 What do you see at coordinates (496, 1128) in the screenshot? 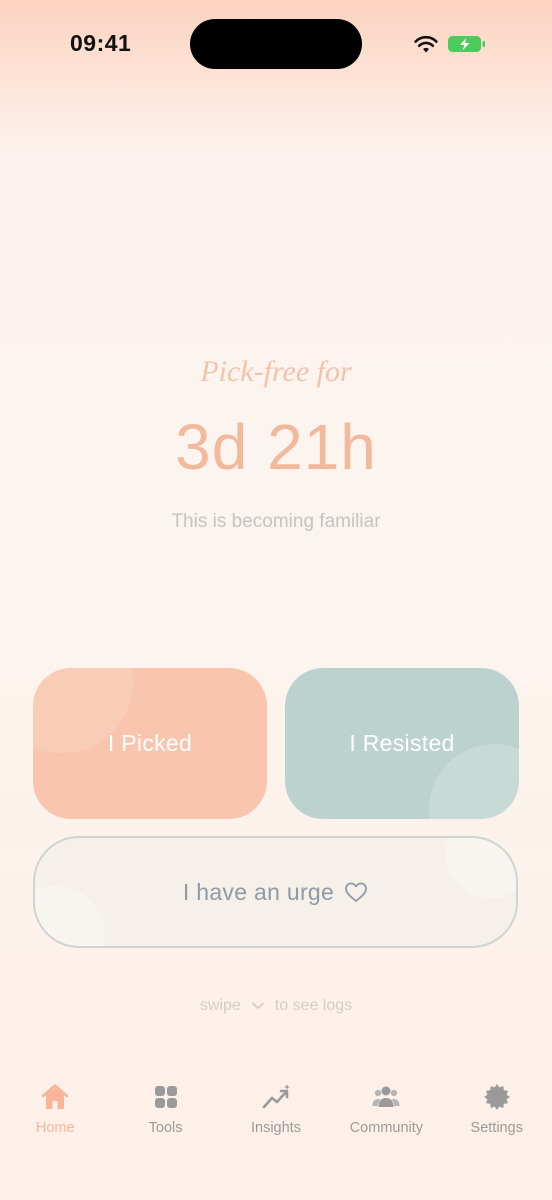
I see `tab-settings-label: Settings` at bounding box center [496, 1128].